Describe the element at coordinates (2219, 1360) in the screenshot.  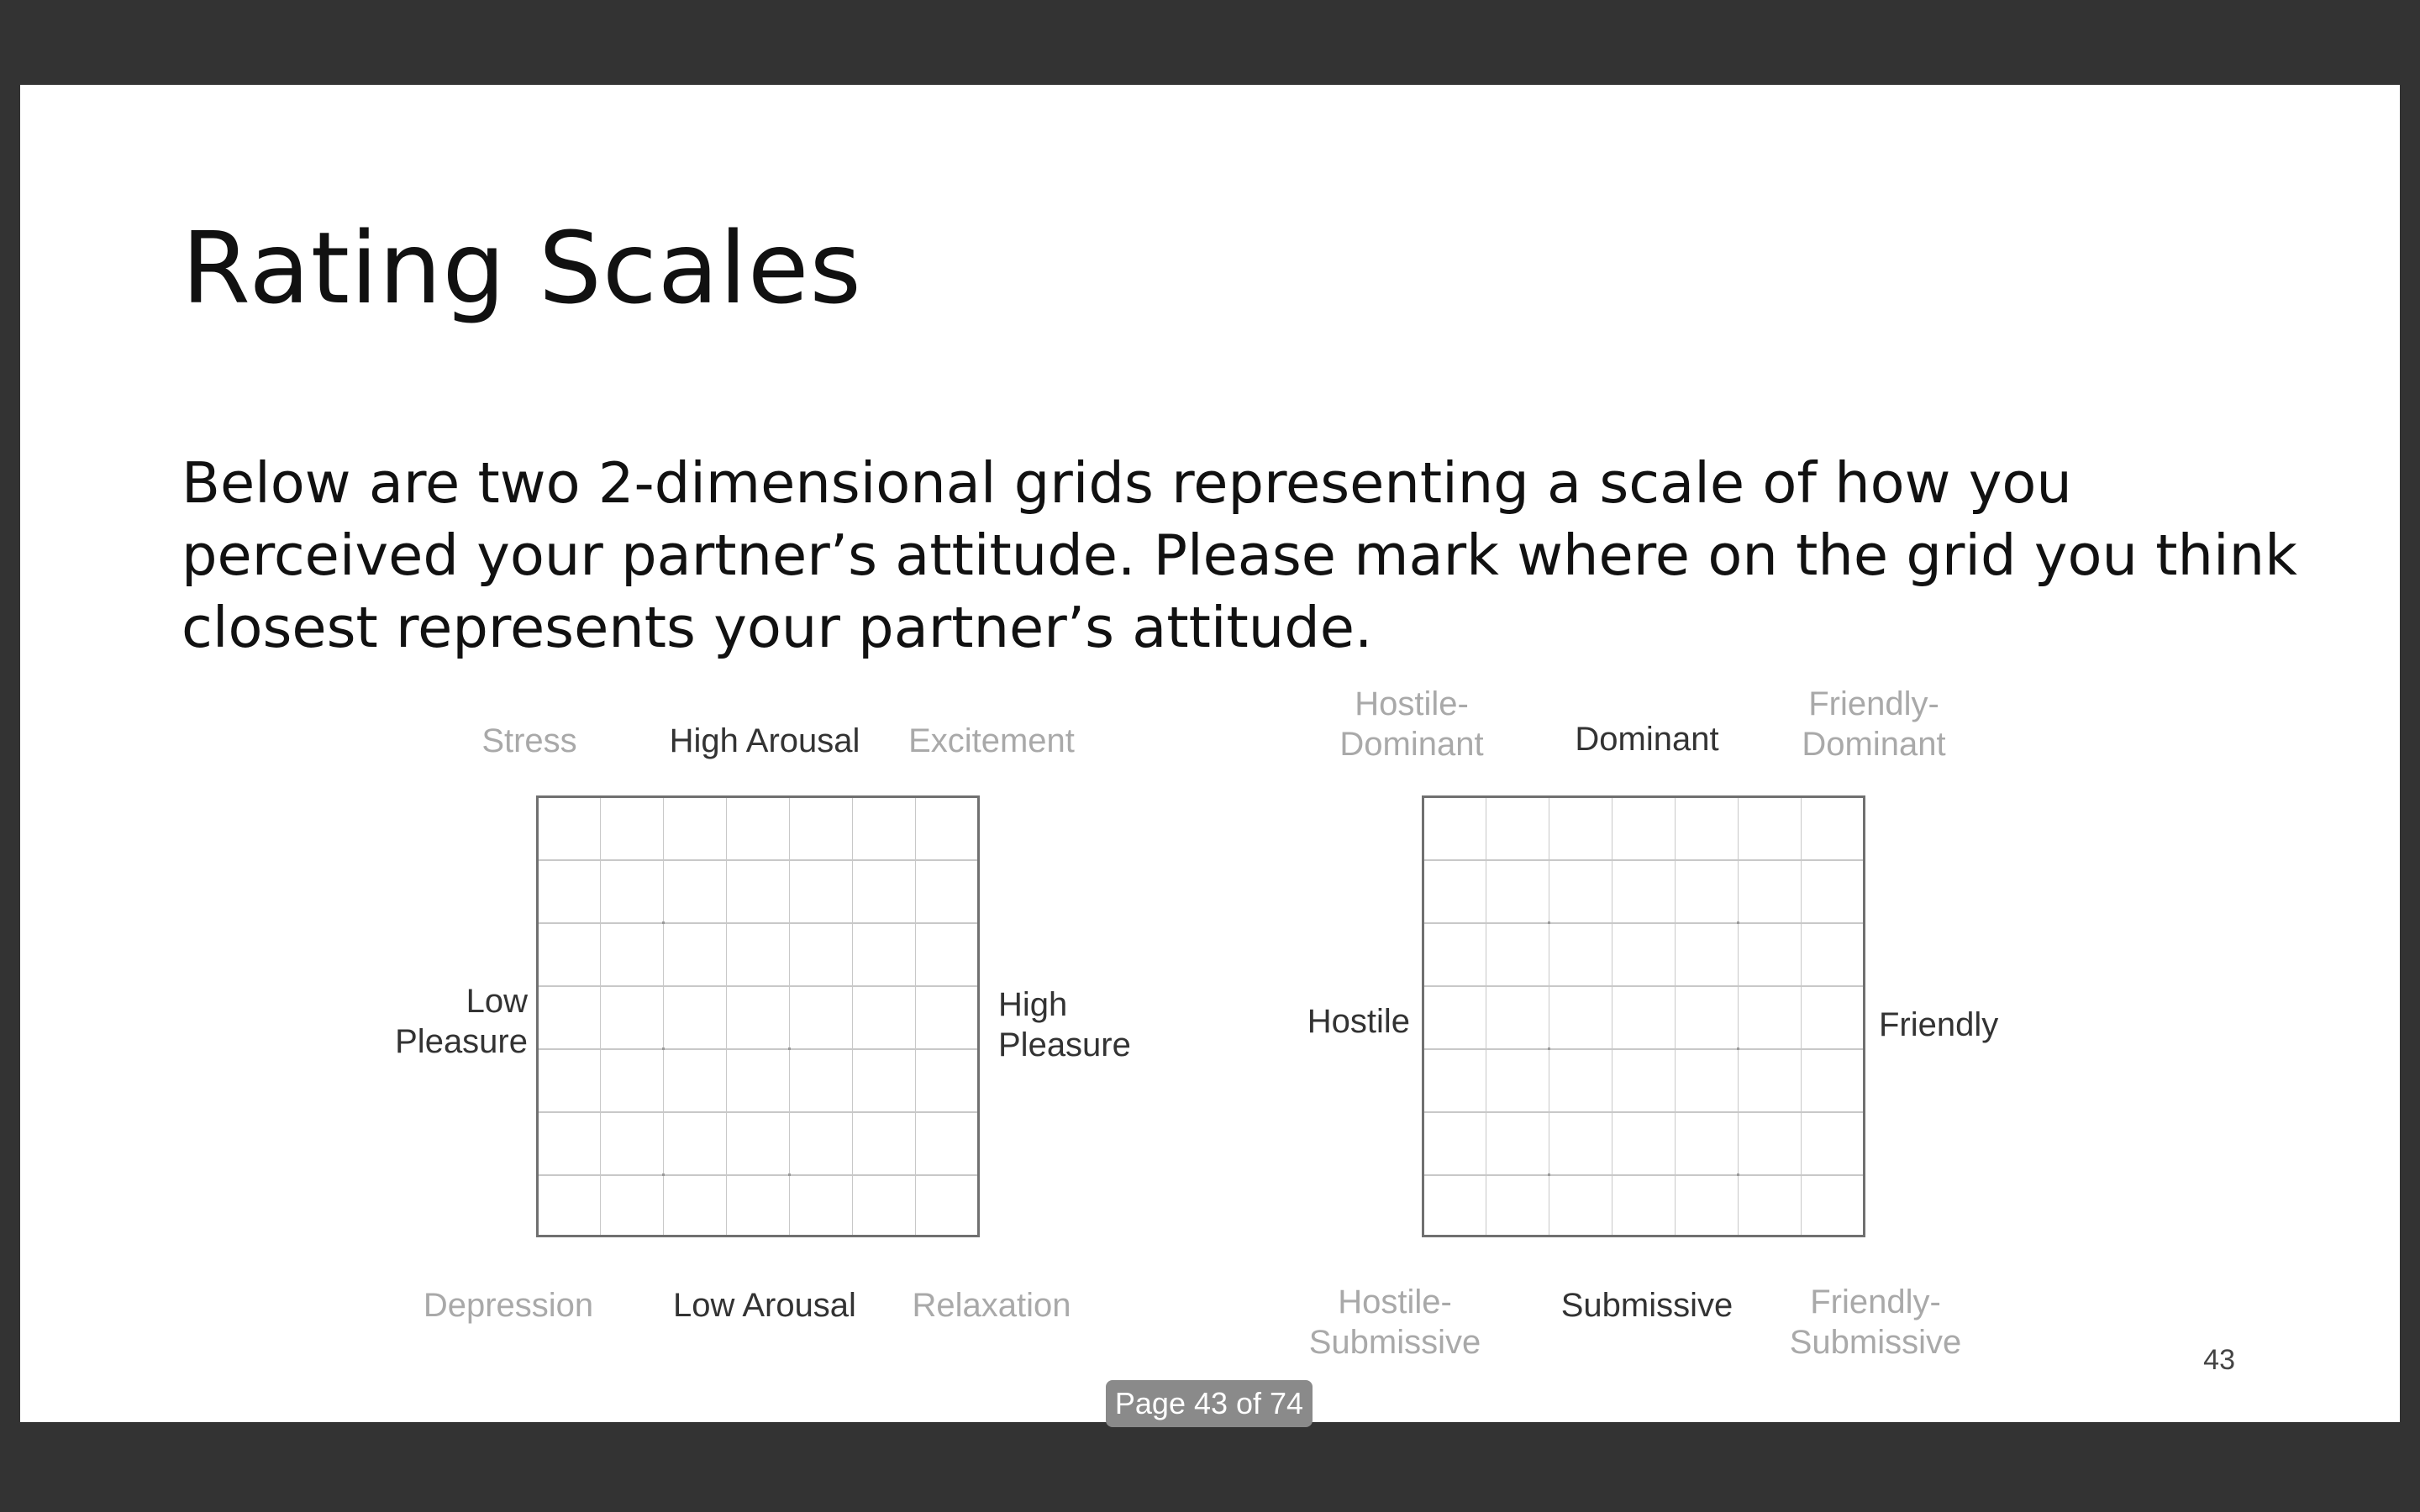
I see `slide-number: 43` at that location.